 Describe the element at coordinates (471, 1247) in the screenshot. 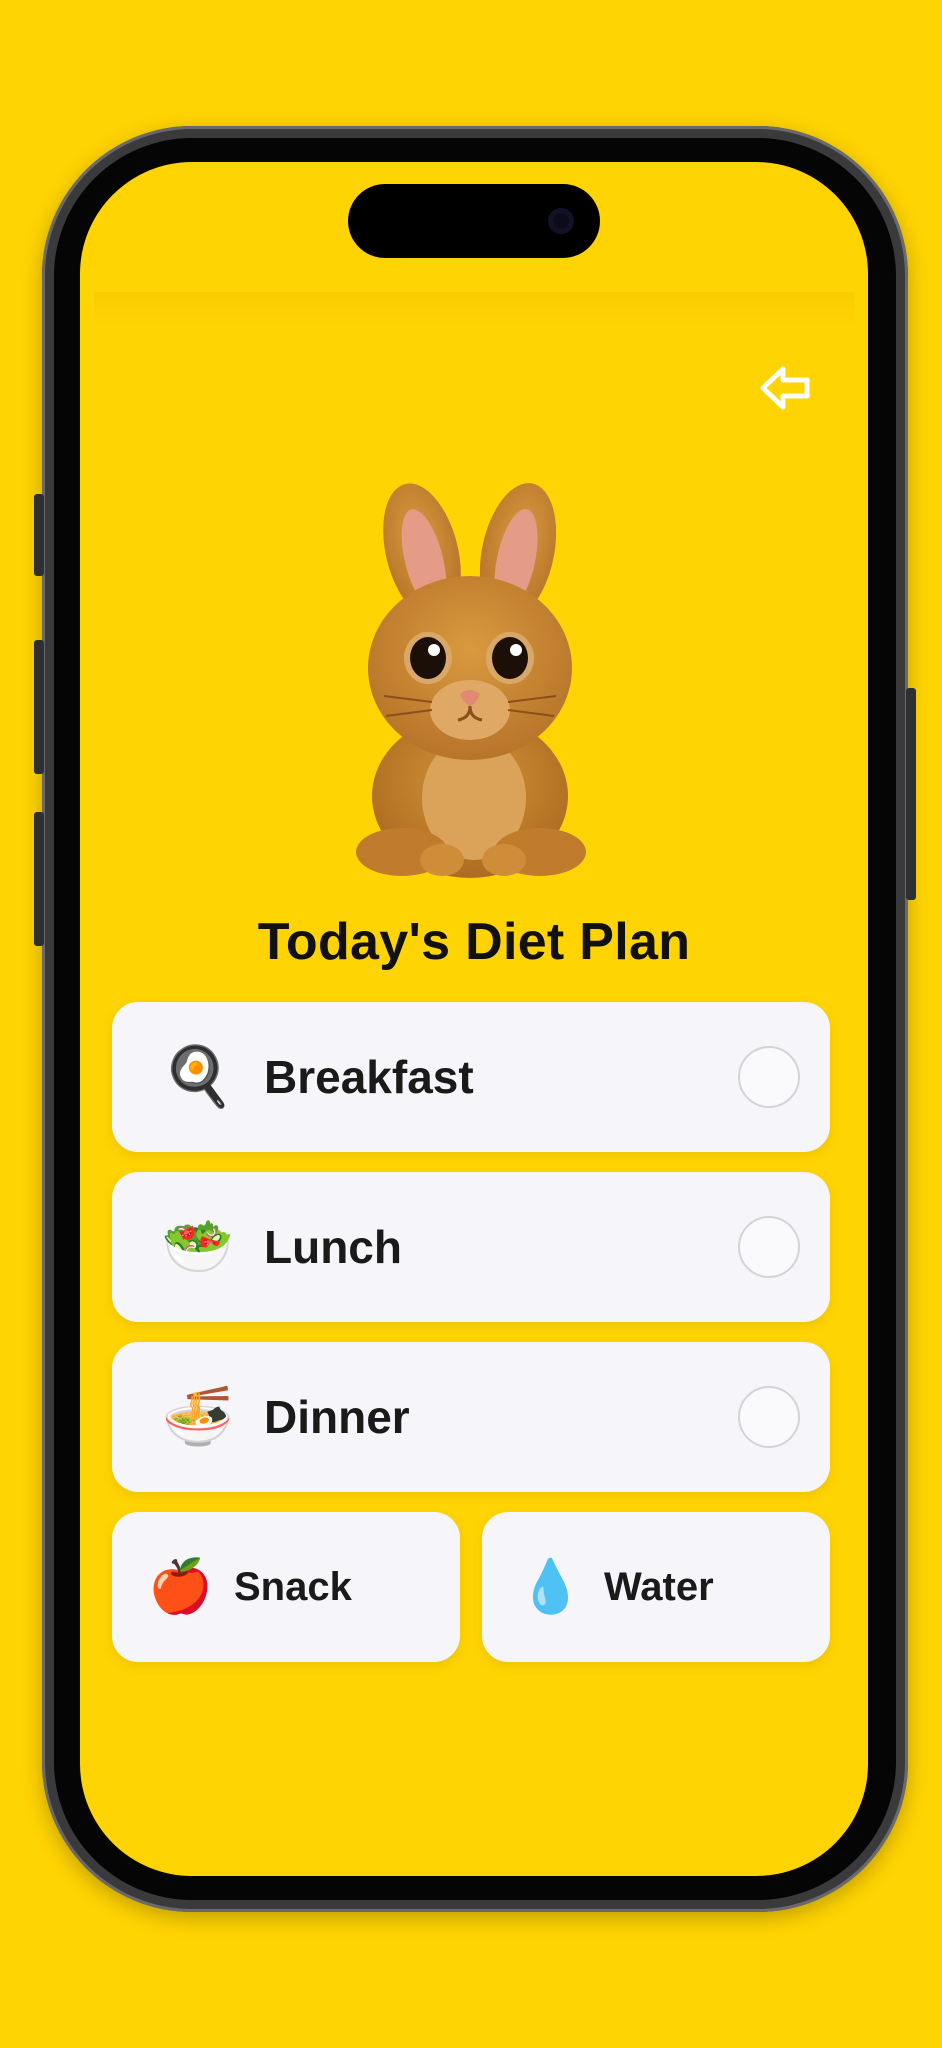

I see `meal-card-lunch: 🥗 Lunch` at that location.